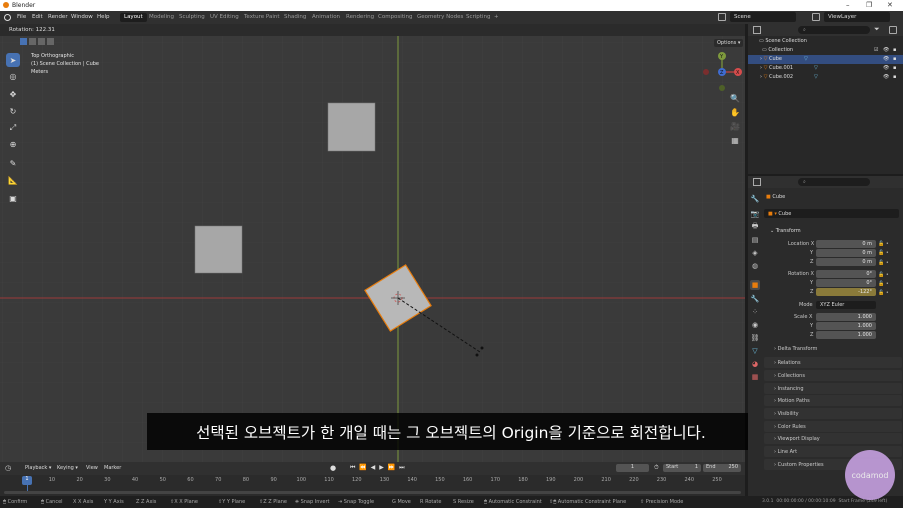  I want to click on tab-layout: Layout, so click(133, 17).